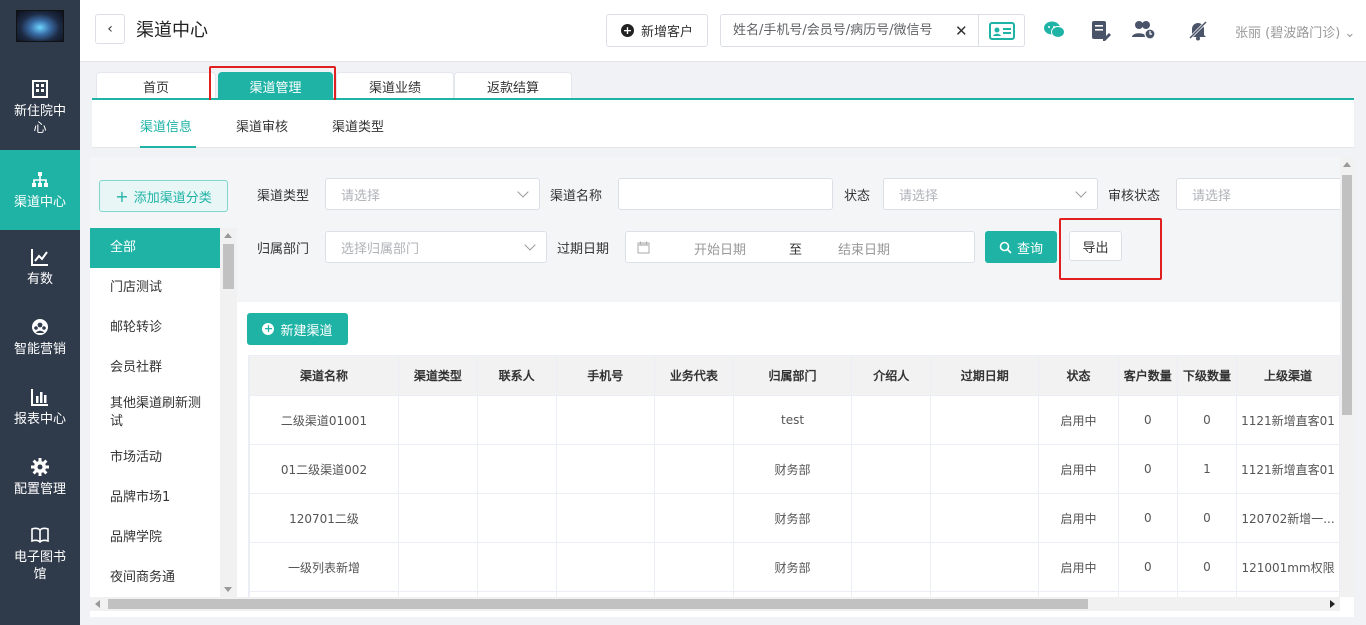 The height and width of the screenshot is (625, 1366). What do you see at coordinates (800, 247) in the screenshot?
I see `expiry-date-range: 开始日期 至 结束日期` at bounding box center [800, 247].